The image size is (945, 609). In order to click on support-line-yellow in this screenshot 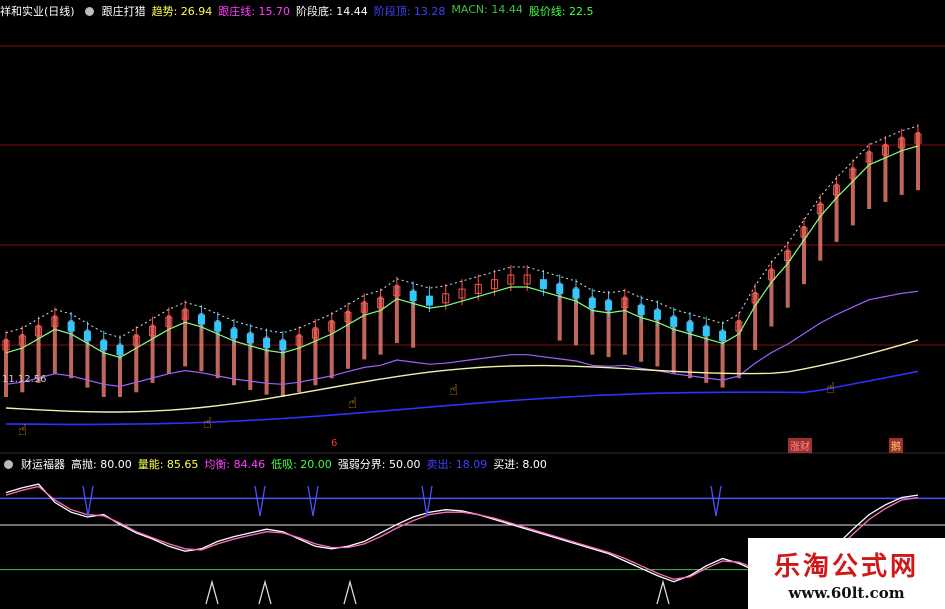, I will do `click(462, 376)`.